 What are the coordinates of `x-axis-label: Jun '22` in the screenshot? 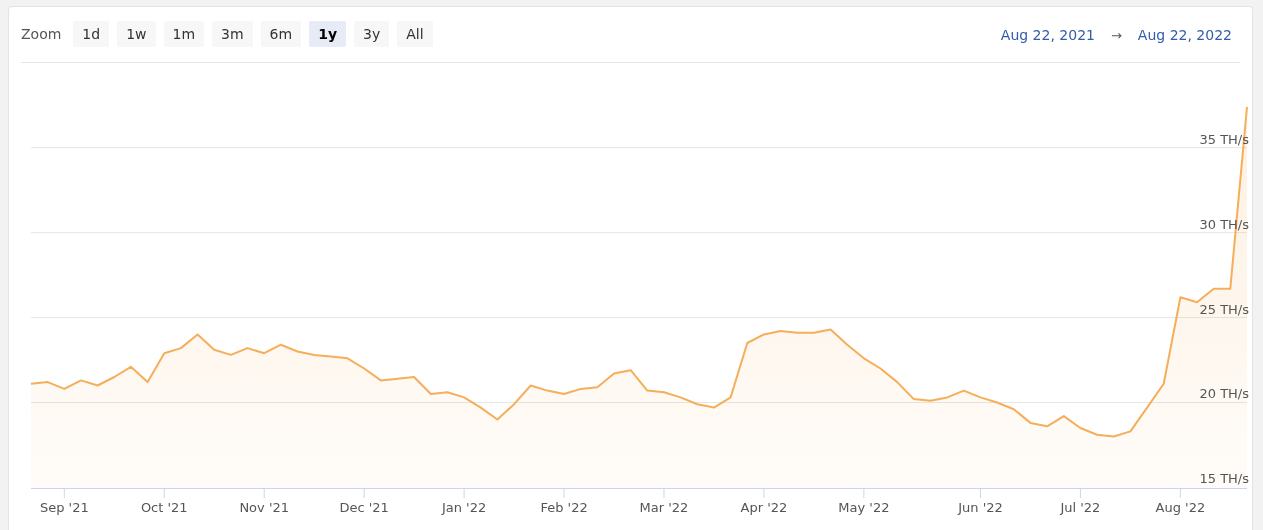 It's located at (980, 507).